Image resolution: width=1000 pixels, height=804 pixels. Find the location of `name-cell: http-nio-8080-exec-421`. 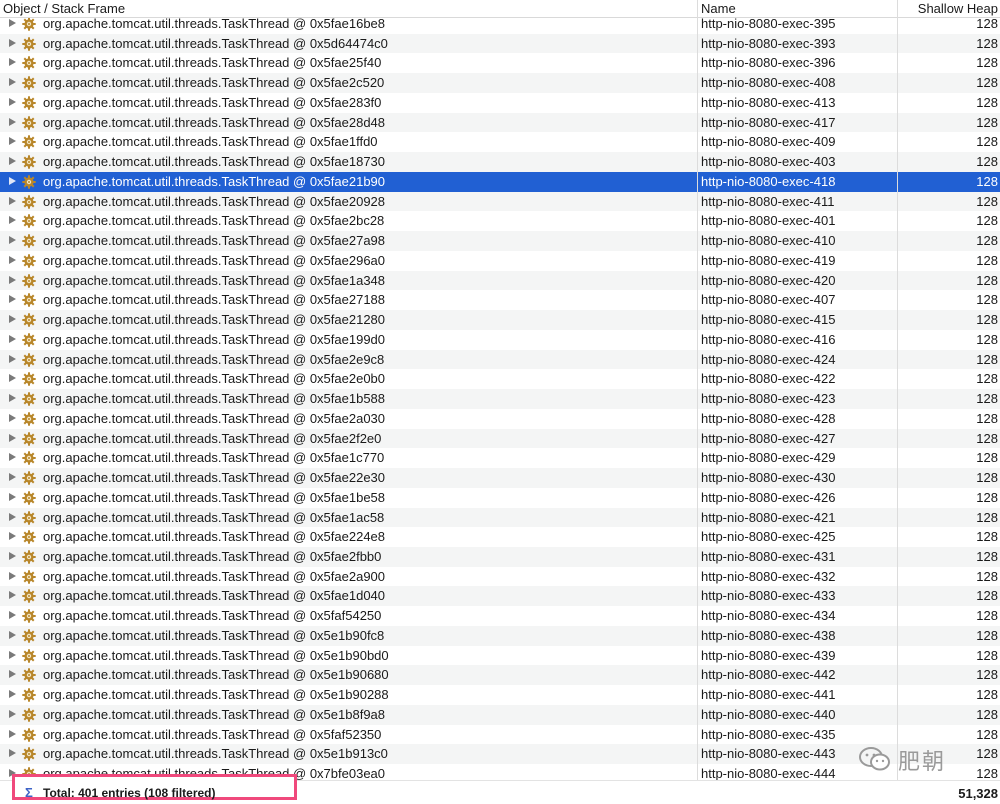

name-cell: http-nio-8080-exec-421 is located at coordinates (768, 517).